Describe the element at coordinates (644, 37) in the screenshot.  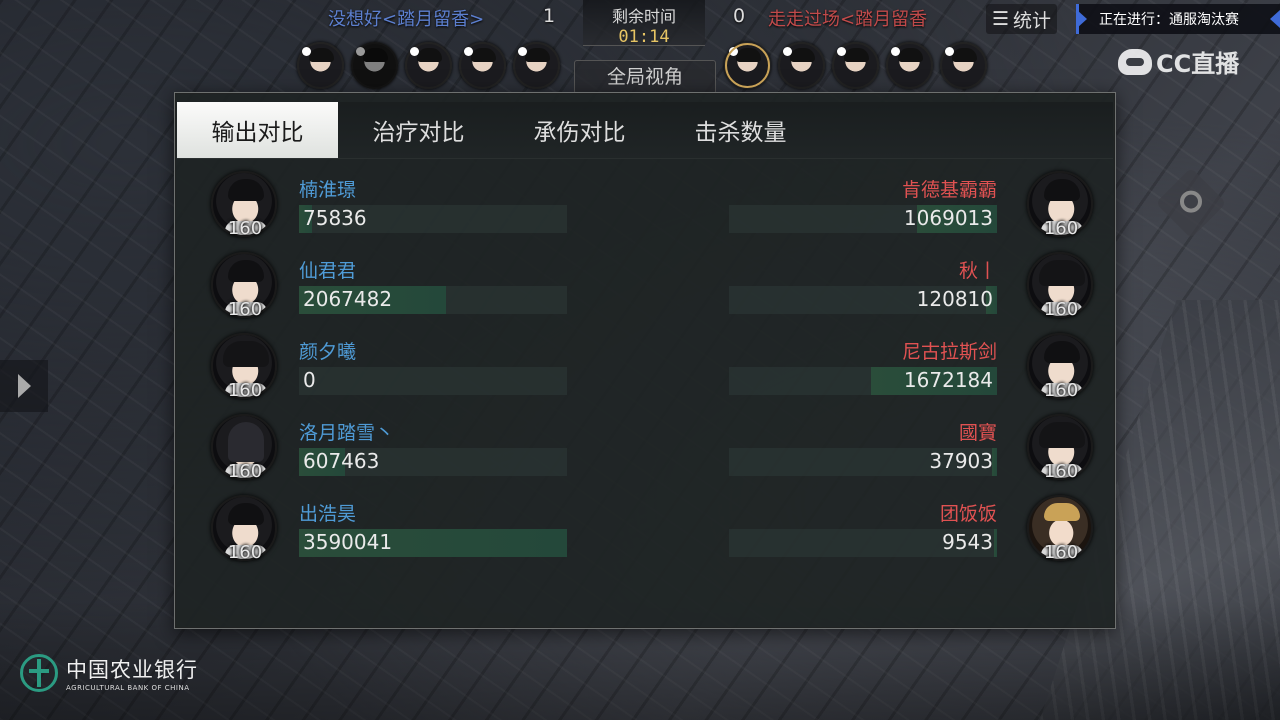
I see `timer-value: 01:14` at that location.